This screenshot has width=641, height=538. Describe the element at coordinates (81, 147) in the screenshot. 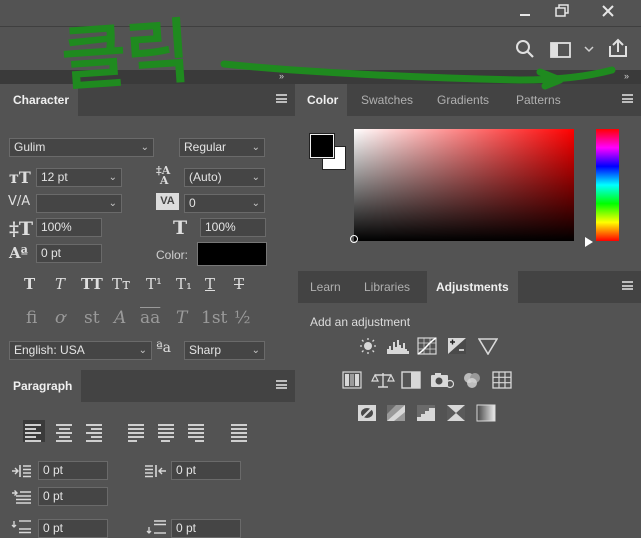

I see `font-family-select: Gulim ⌄` at that location.